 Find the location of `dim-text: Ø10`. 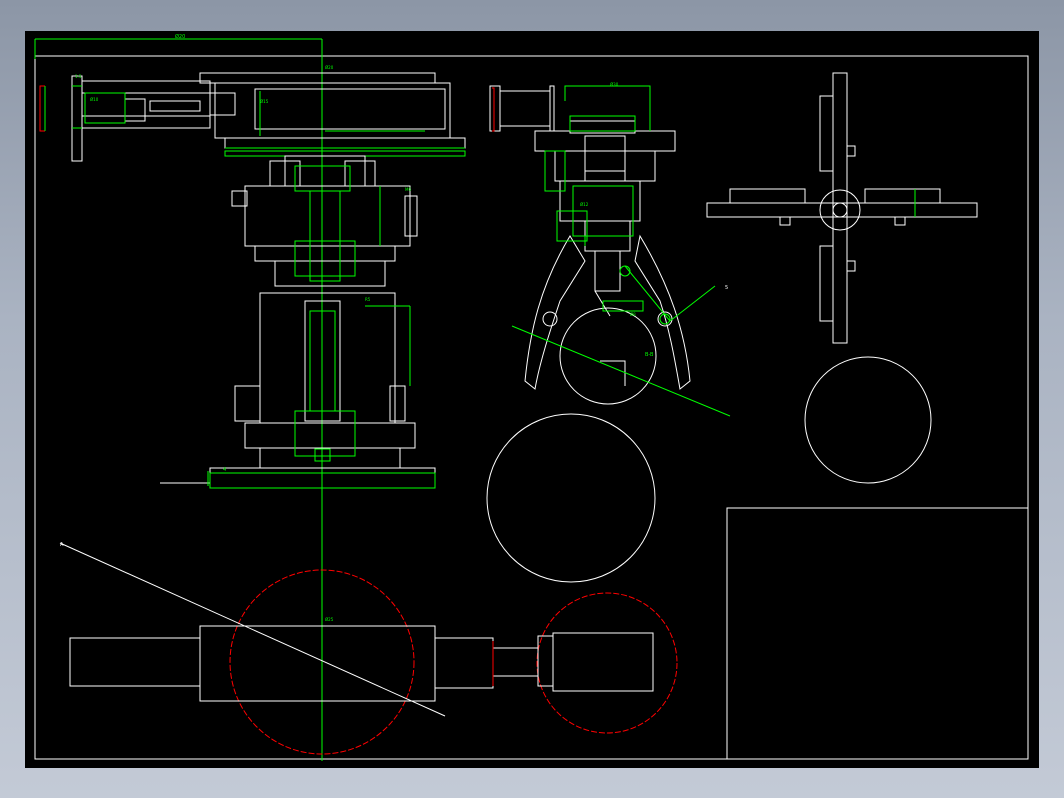

dim-text: Ø10 is located at coordinates (94, 99).